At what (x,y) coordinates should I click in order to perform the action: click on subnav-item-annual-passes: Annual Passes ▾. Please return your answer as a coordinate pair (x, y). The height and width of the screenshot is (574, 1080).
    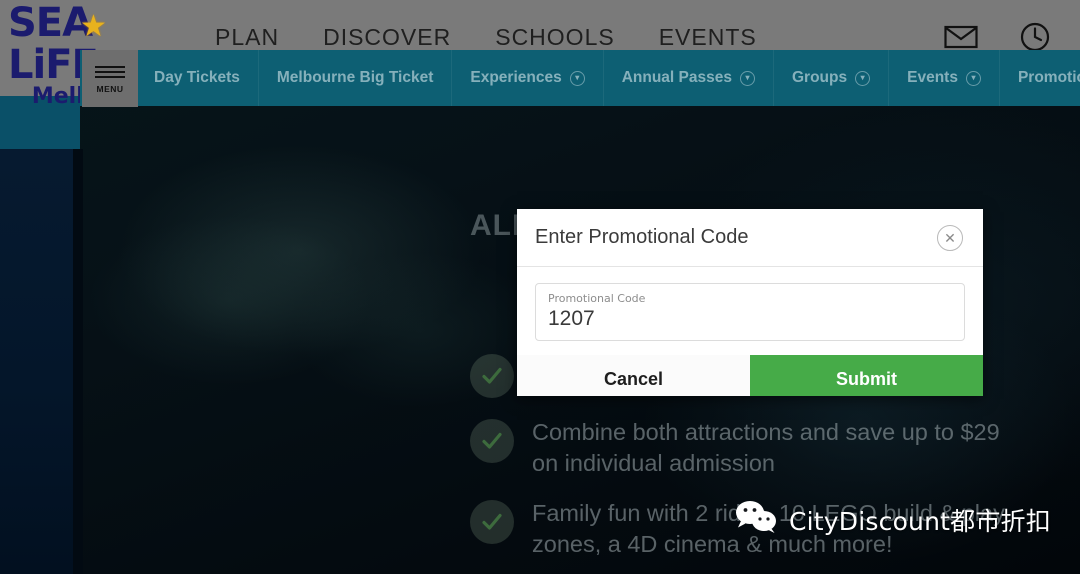
    Looking at the image, I should click on (689, 78).